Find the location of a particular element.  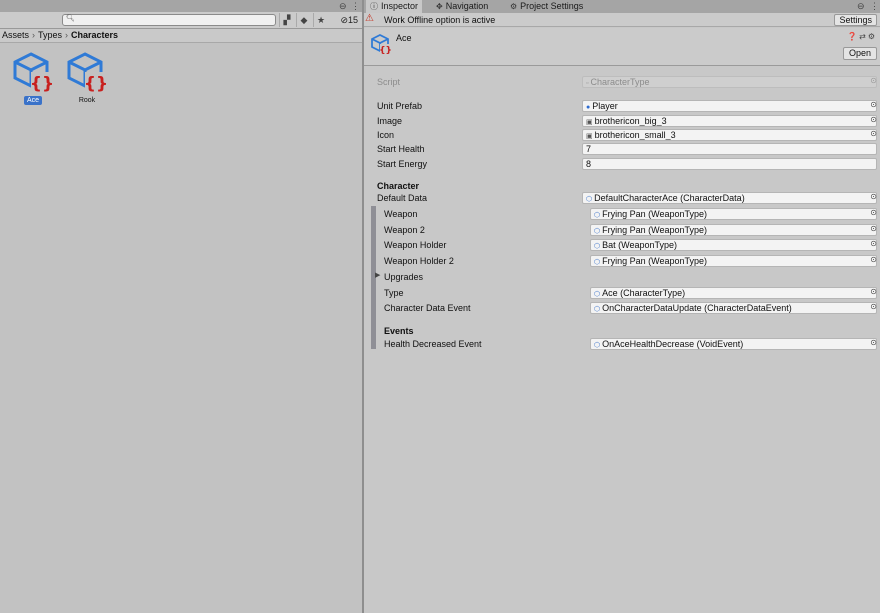

foldout-arrow-icon: ▶ is located at coordinates (377, 275).